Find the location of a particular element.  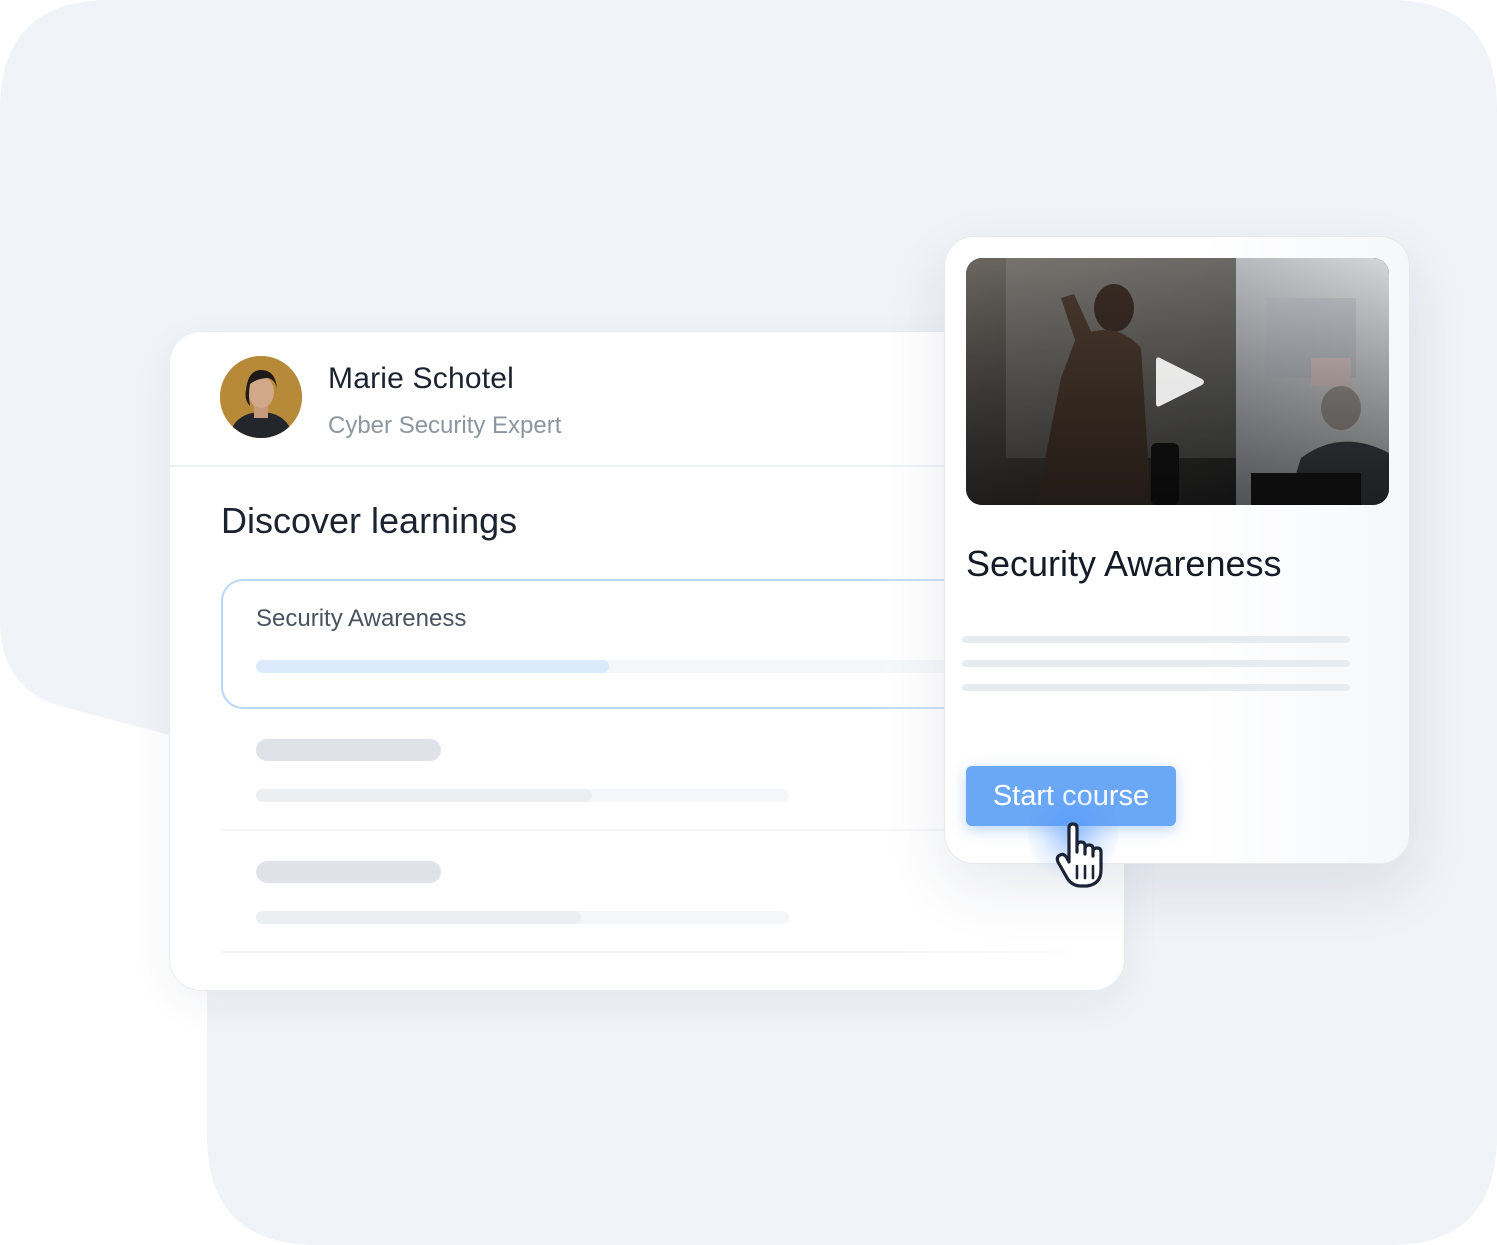

start-course-button: Start course is located at coordinates (1071, 796).